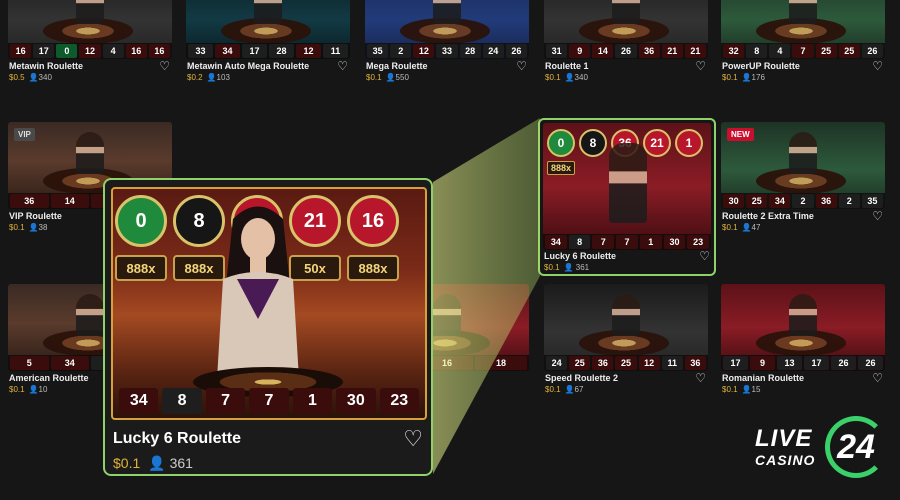  What do you see at coordinates (35, 216) in the screenshot?
I see `game-title: VIP Roulette` at bounding box center [35, 216].